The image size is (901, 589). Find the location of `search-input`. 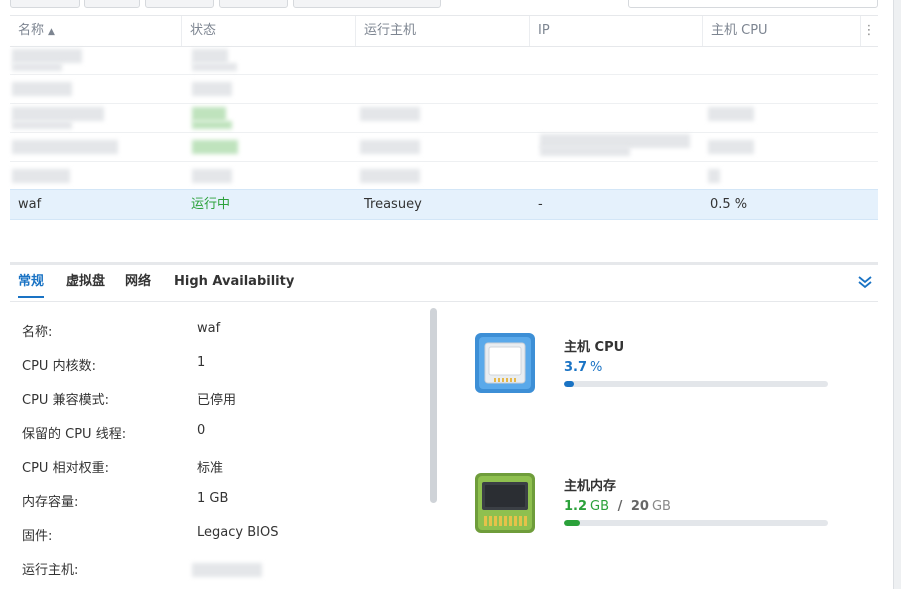

search-input is located at coordinates (753, 4).